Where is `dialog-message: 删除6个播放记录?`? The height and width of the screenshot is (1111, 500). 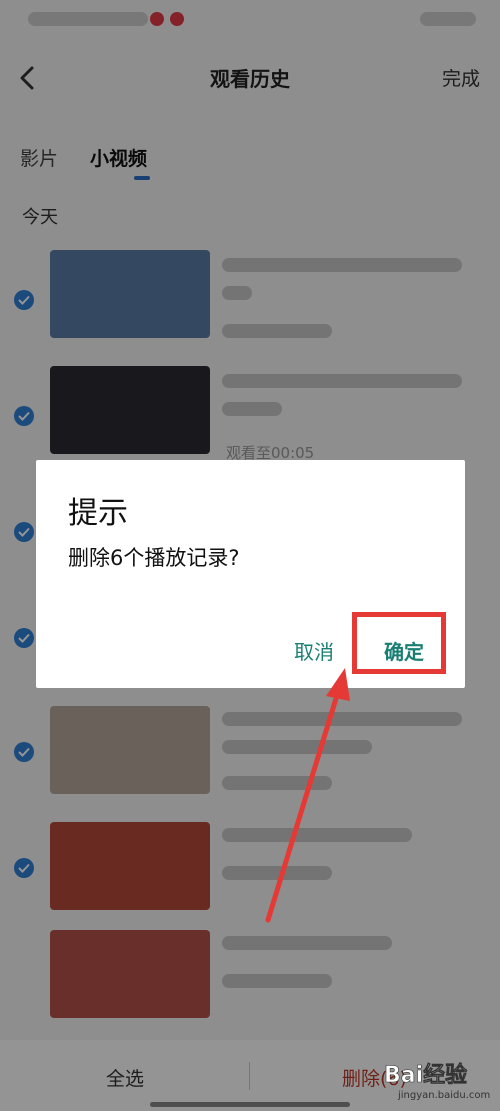
dialog-message: 删除6个播放记录? is located at coordinates (154, 558).